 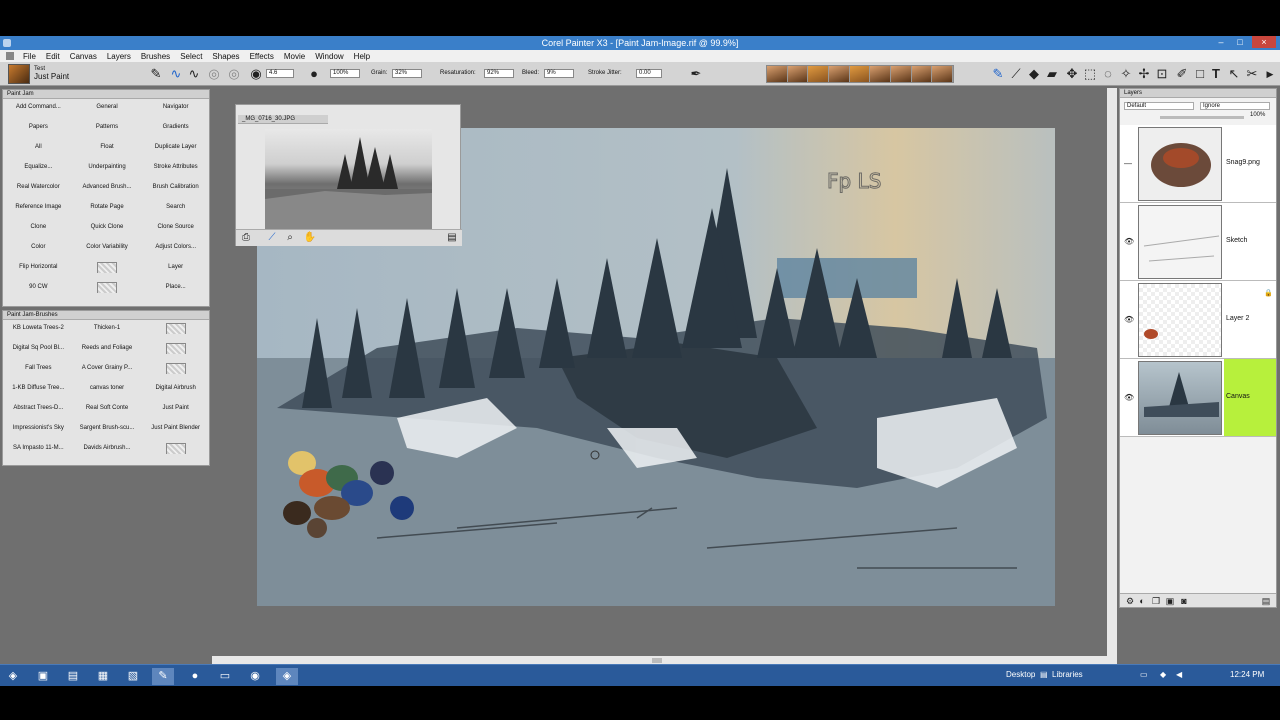 What do you see at coordinates (234, 74) in the screenshot?
I see `enhanced-brush-ghost-icon: ◎` at bounding box center [234, 74].